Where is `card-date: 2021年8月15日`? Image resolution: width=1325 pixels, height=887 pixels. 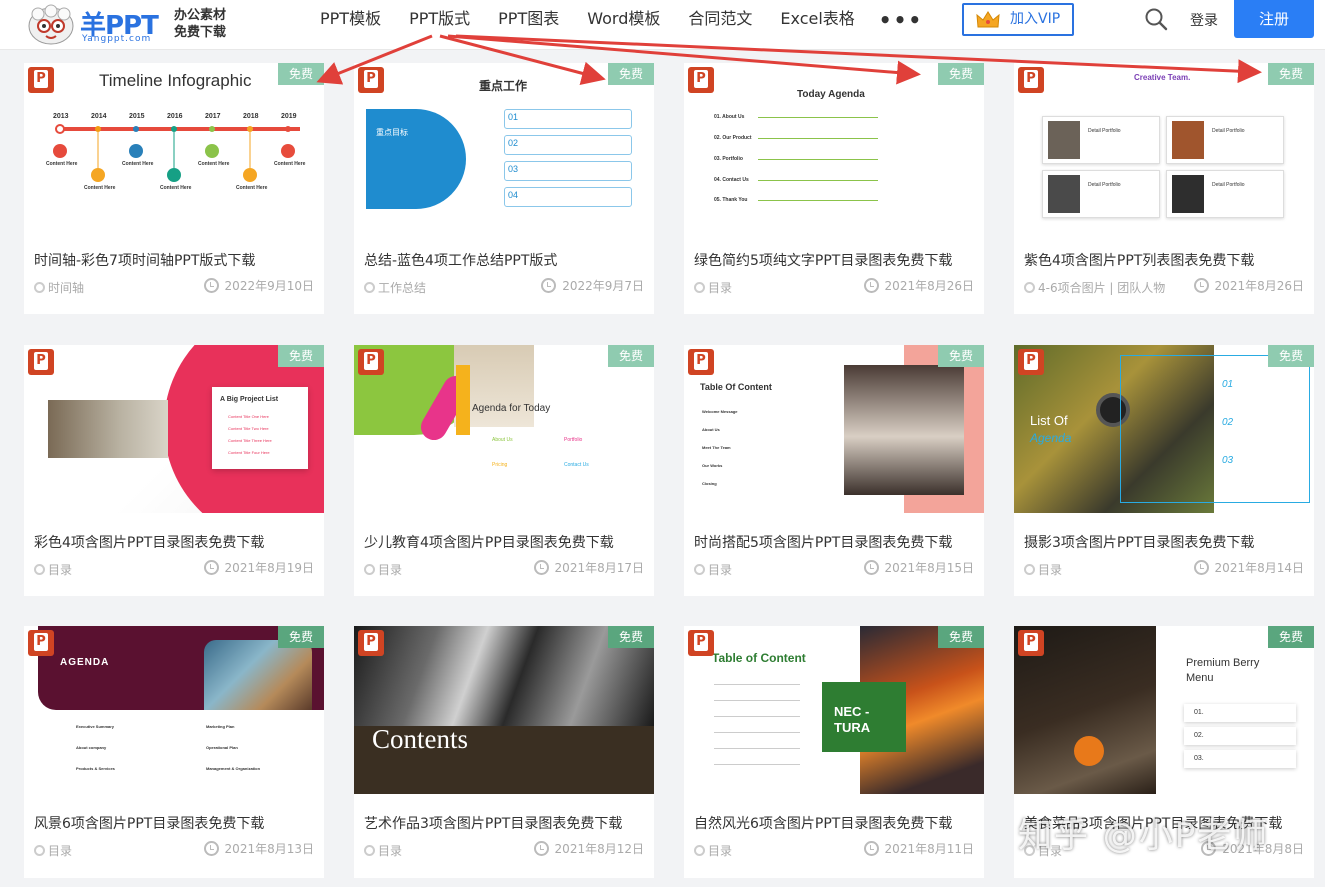 card-date: 2021年8月15日 is located at coordinates (918, 567).